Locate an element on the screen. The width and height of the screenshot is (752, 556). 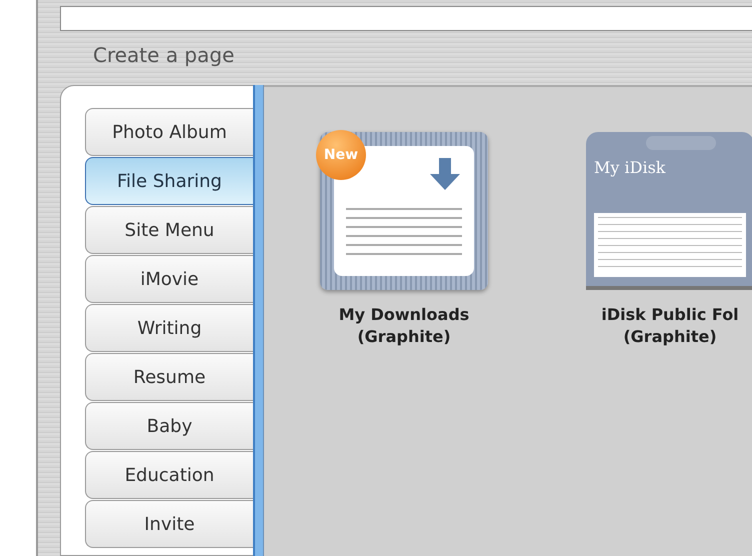
category-tab: Writing is located at coordinates (169, 328).